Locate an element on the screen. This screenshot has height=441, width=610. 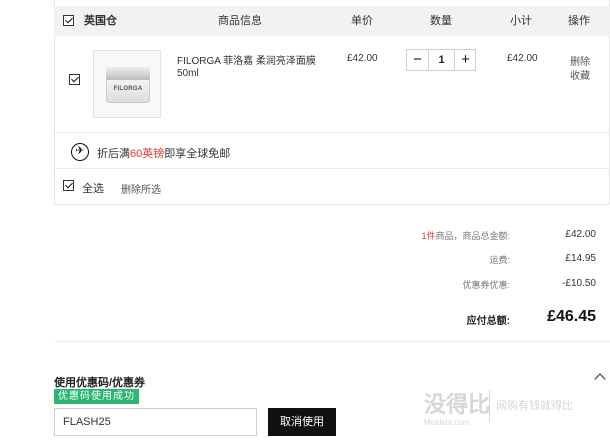
favorite-link: 收藏 is located at coordinates (580, 74).